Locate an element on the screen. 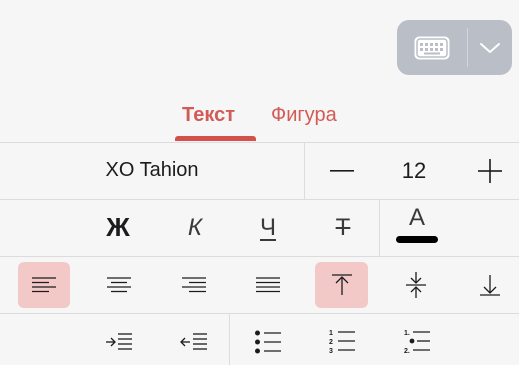 The image size is (519, 365). align-left-button is located at coordinates (44, 285).